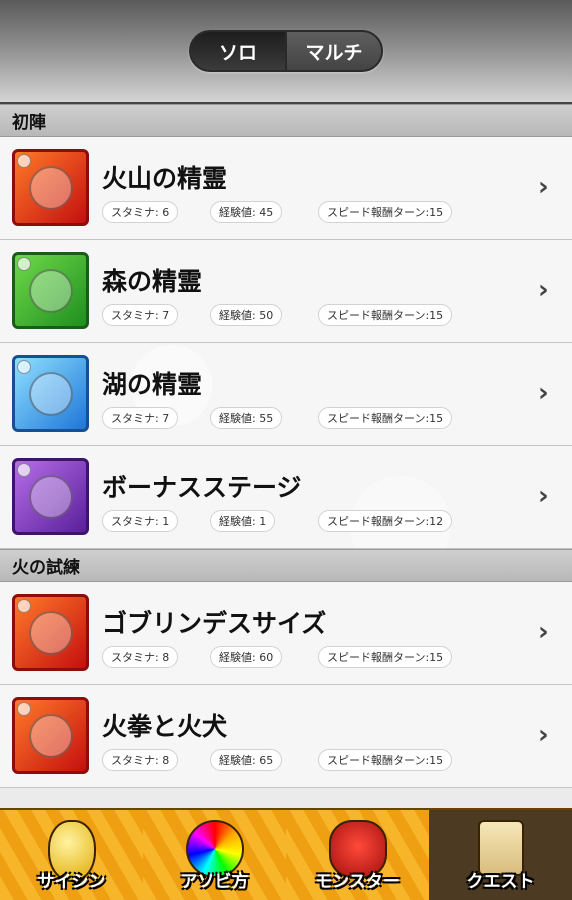 The image size is (572, 900). What do you see at coordinates (286, 291) in the screenshot?
I see `quest-row: 森の精霊 スタミナ: 7 経験値: 50 スピード報酬ターン:15 ›` at bounding box center [286, 291].